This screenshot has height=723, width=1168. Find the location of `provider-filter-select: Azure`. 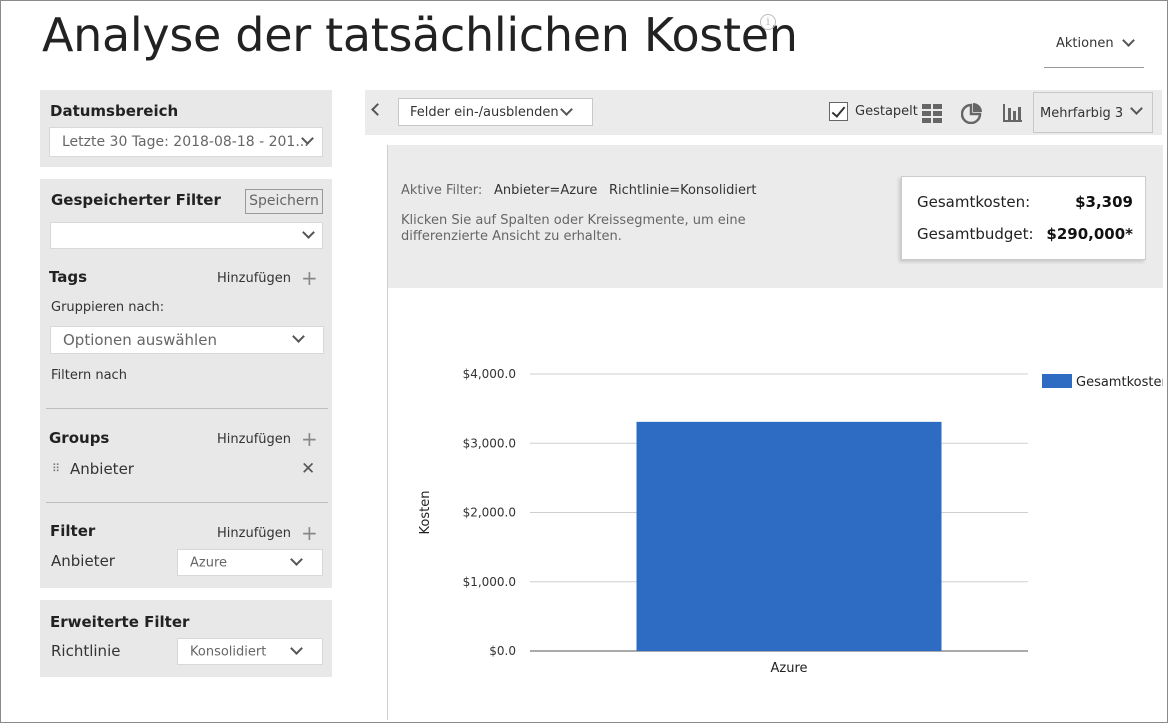

provider-filter-select: Azure is located at coordinates (250, 562).